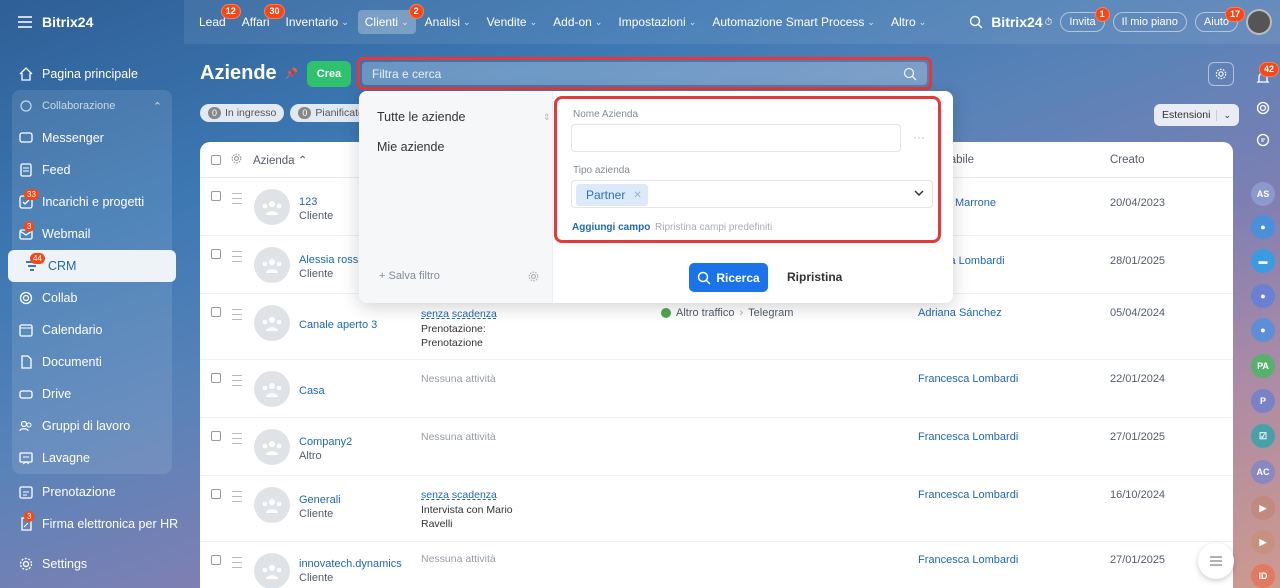 This screenshot has width=1280, height=588. I want to click on sidebar-group-header: Collaborazione ⌃, so click(92, 106).